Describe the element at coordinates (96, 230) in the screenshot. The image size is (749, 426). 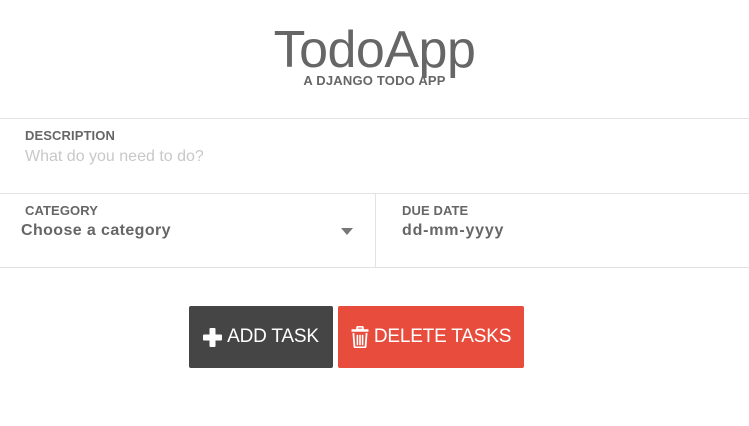
I see `category-selected-value: Choose a category` at that location.